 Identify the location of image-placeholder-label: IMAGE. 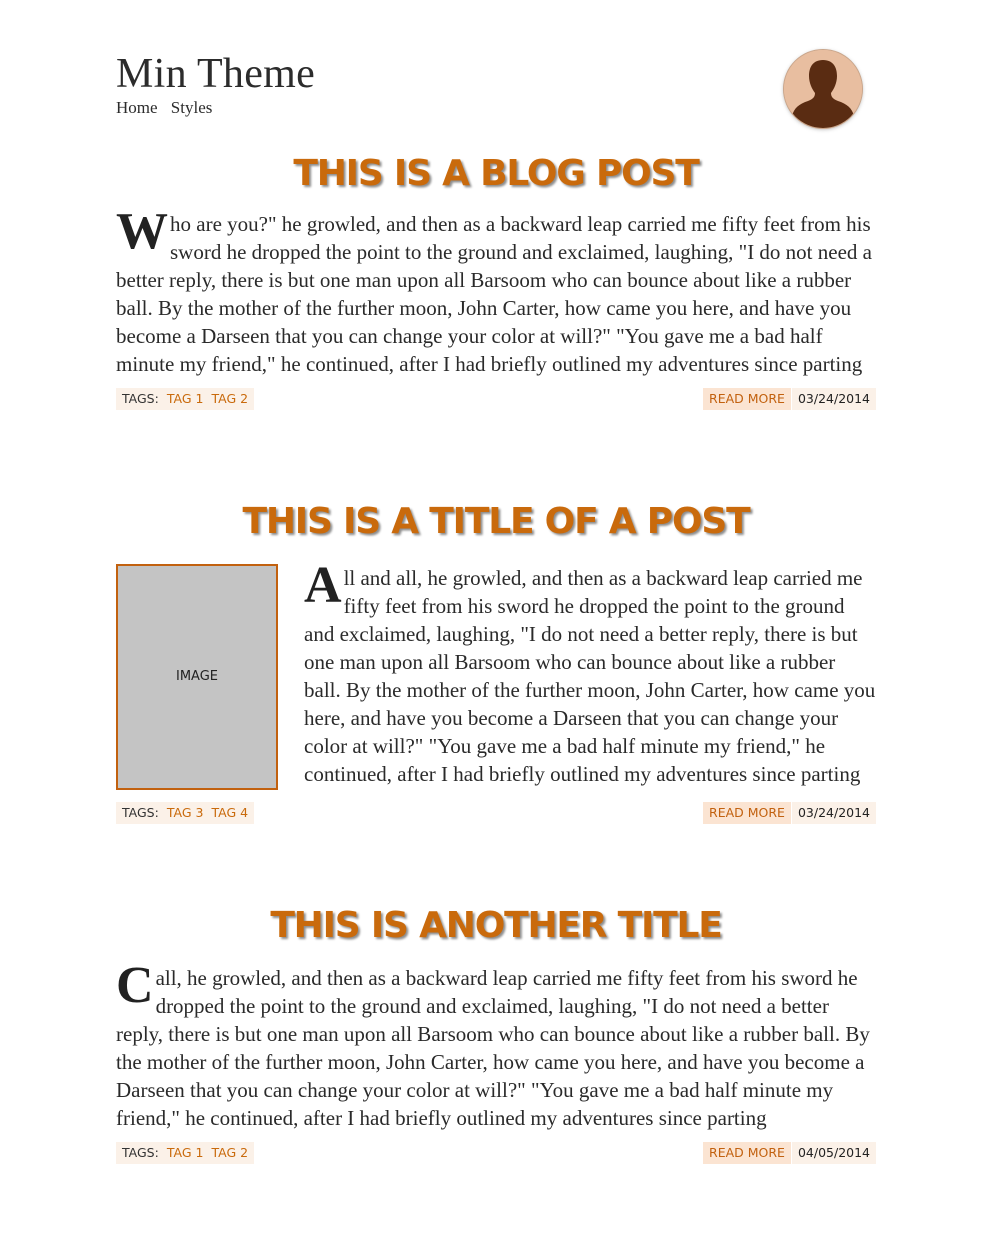
(196, 676).